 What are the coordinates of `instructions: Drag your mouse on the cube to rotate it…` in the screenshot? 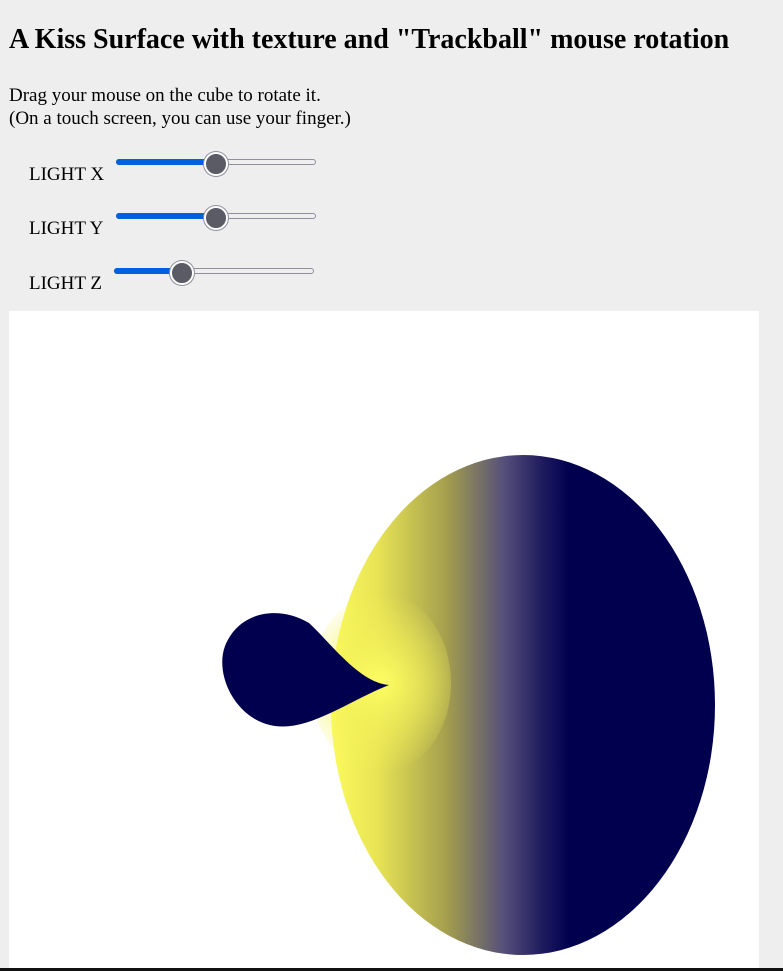 It's located at (180, 107).